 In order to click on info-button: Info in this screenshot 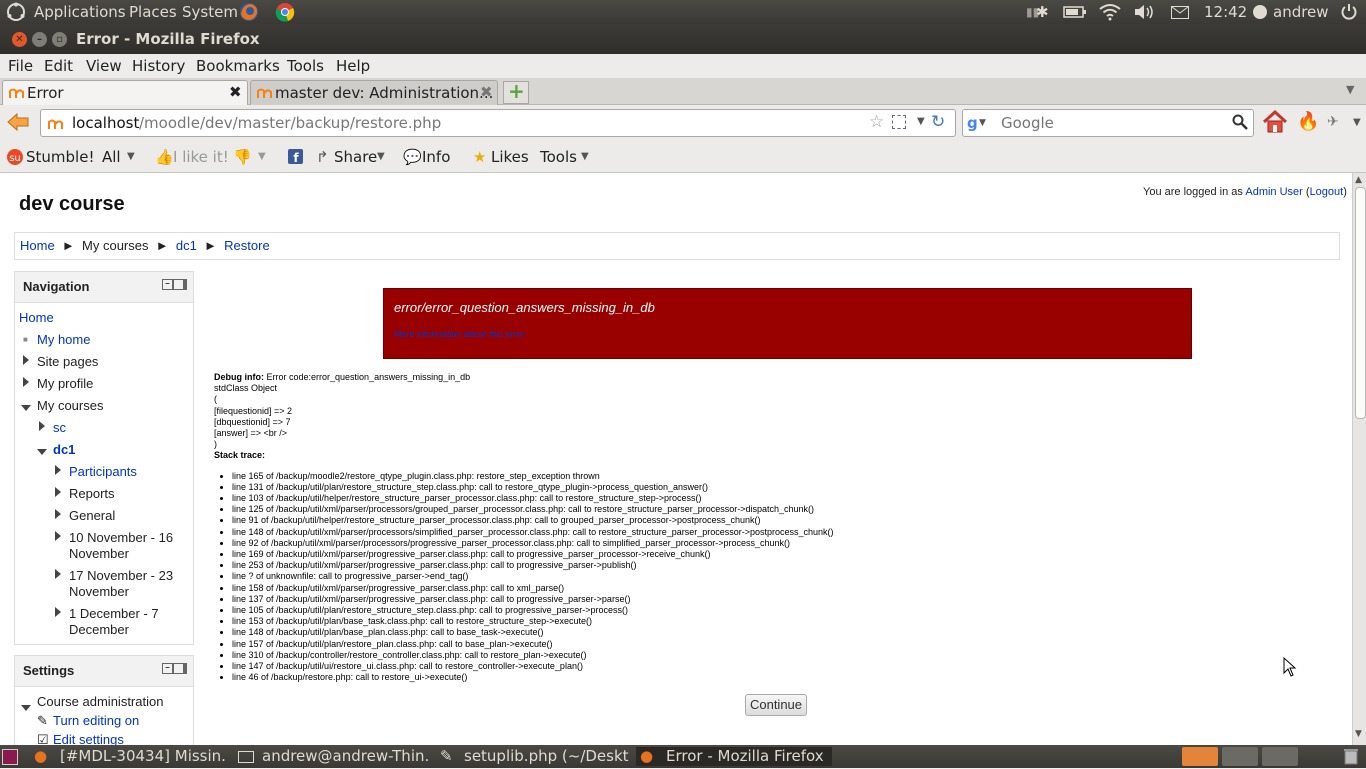, I will do `click(436, 157)`.